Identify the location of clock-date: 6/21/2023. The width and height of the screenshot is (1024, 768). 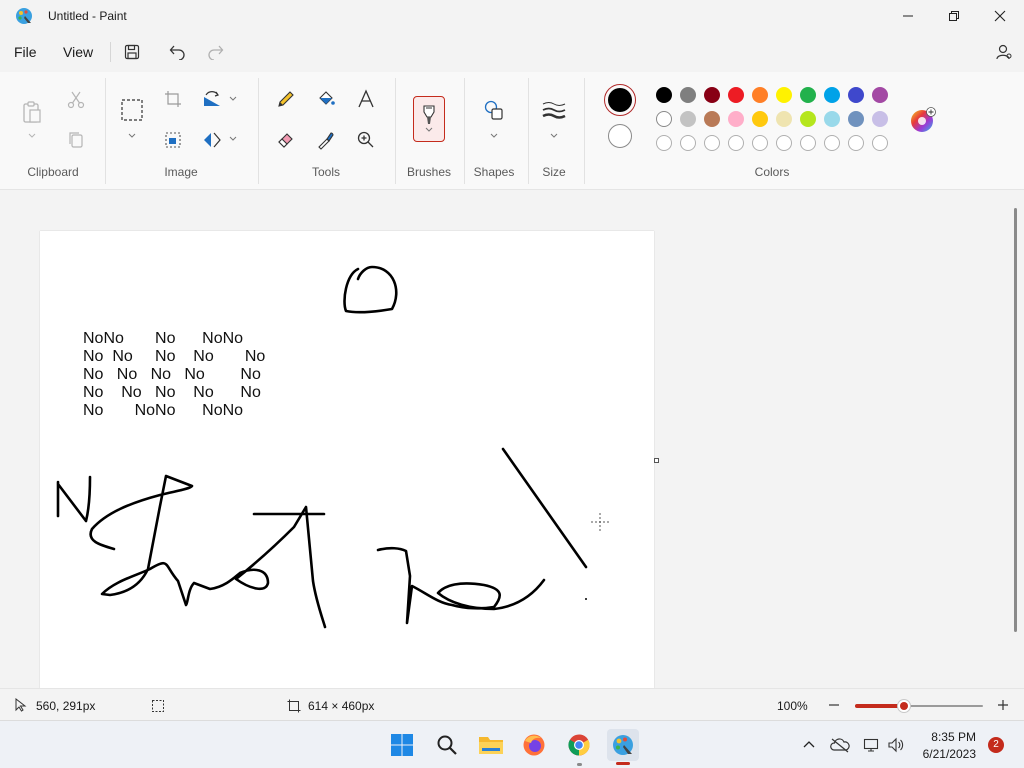
(945, 754).